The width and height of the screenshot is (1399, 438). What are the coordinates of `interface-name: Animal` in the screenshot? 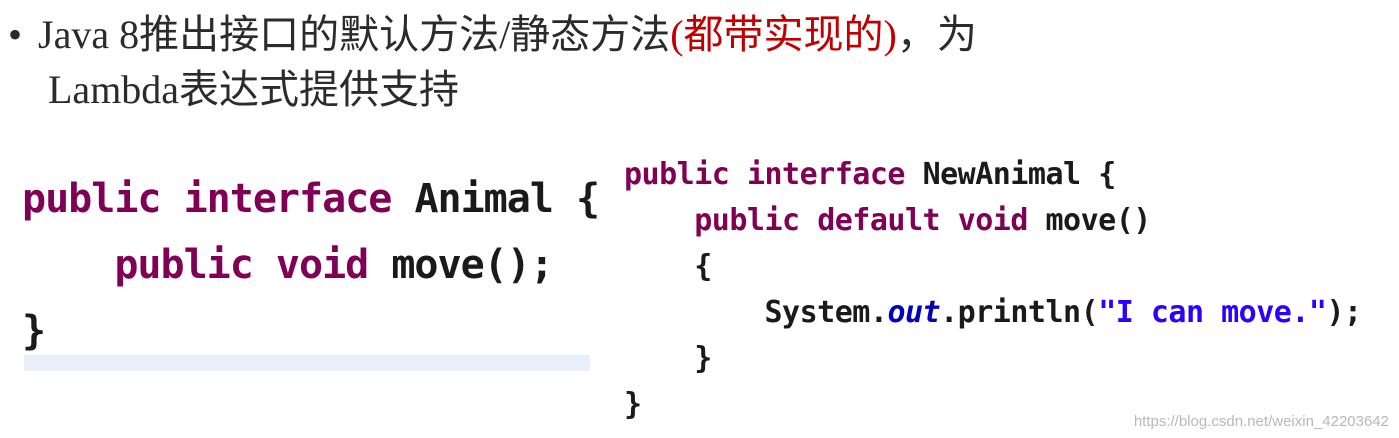 It's located at (483, 199).